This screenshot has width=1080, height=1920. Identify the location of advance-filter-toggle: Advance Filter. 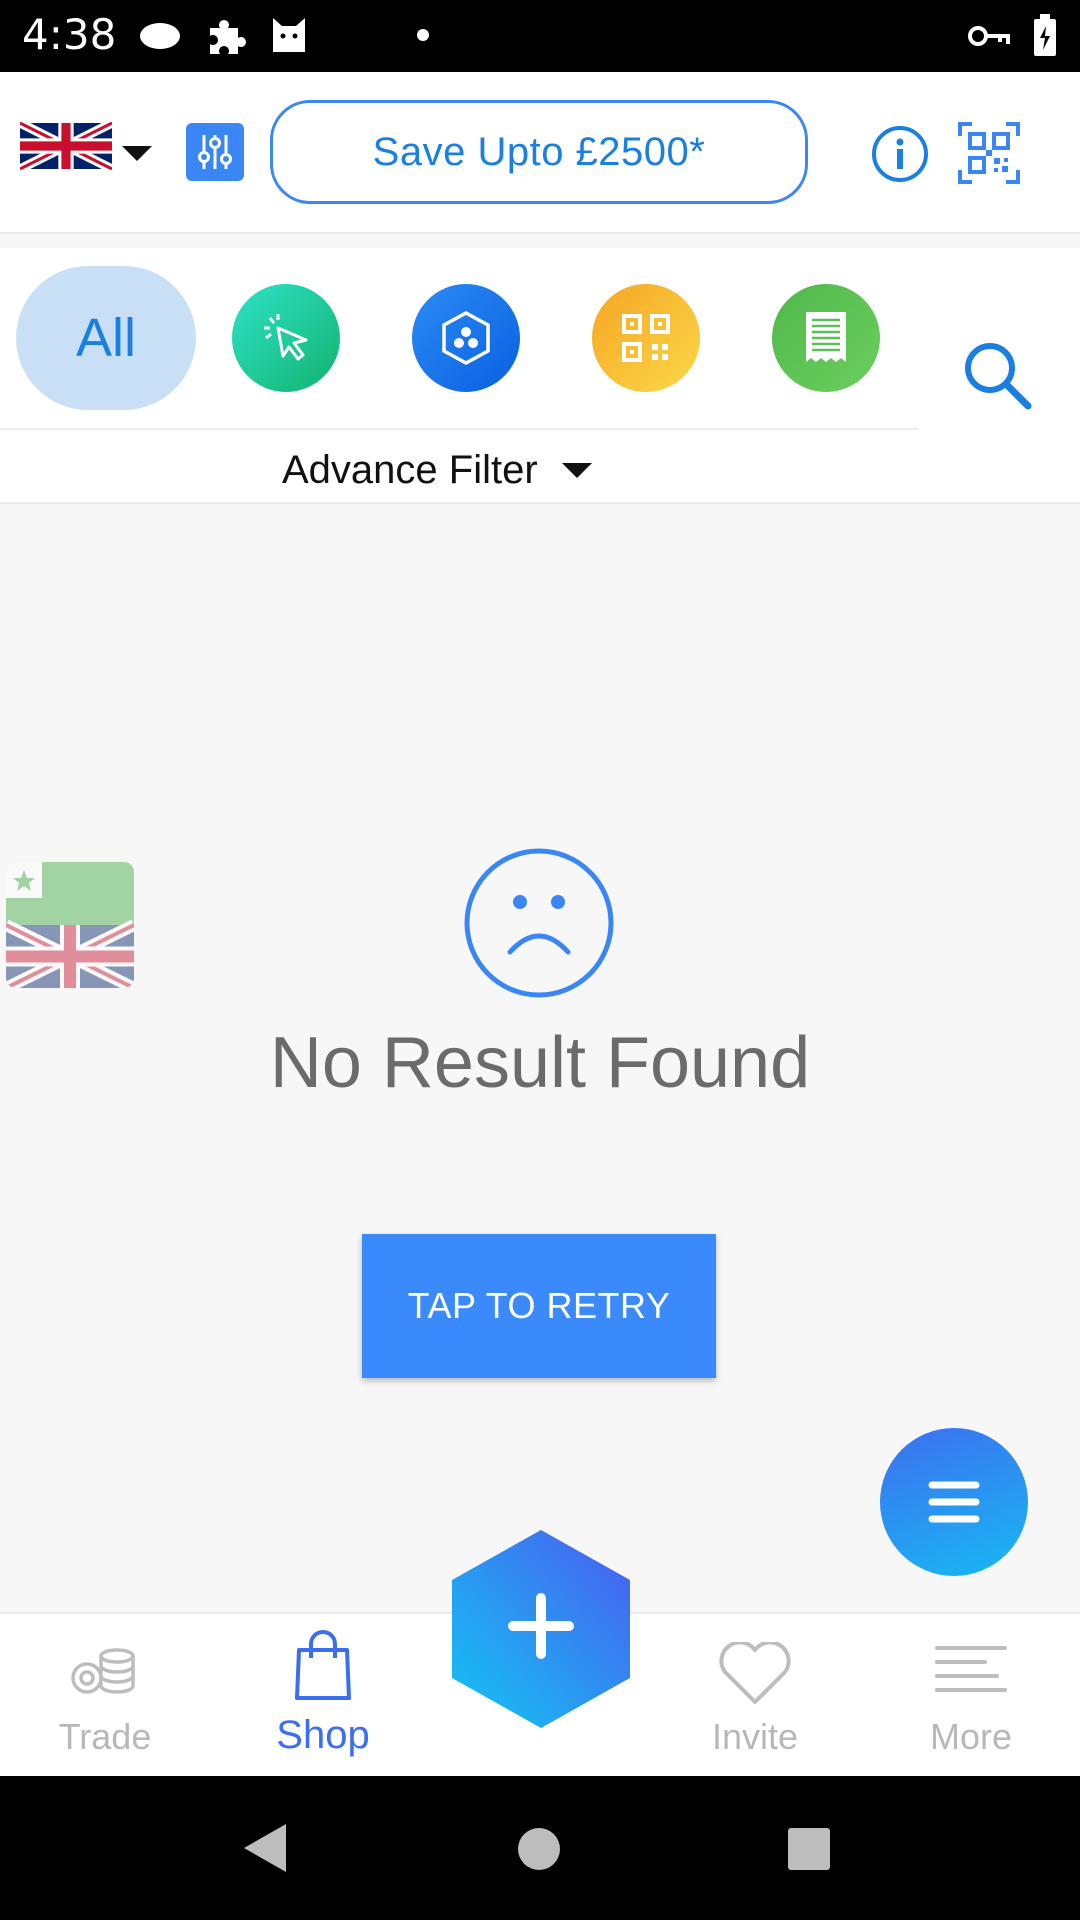
(437, 470).